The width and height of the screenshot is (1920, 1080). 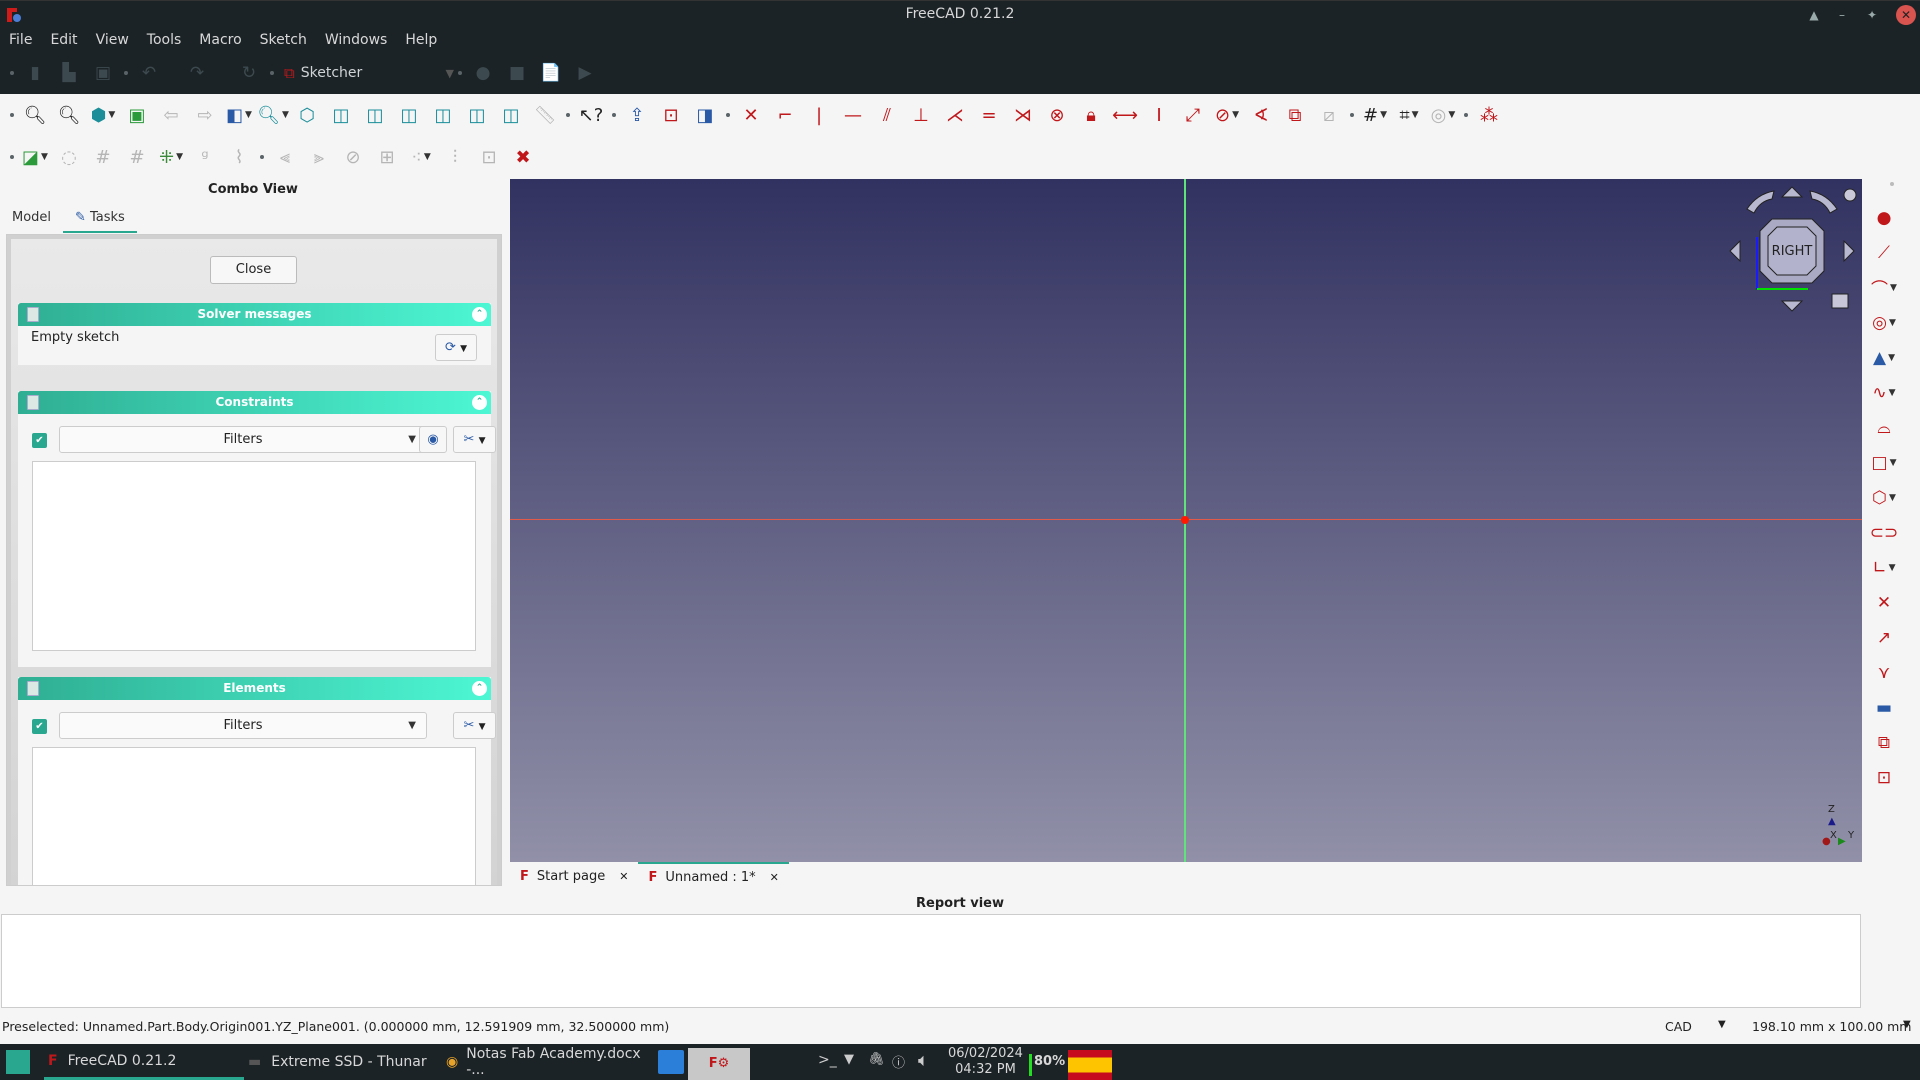 What do you see at coordinates (254, 556) in the screenshot?
I see `constraints-list` at bounding box center [254, 556].